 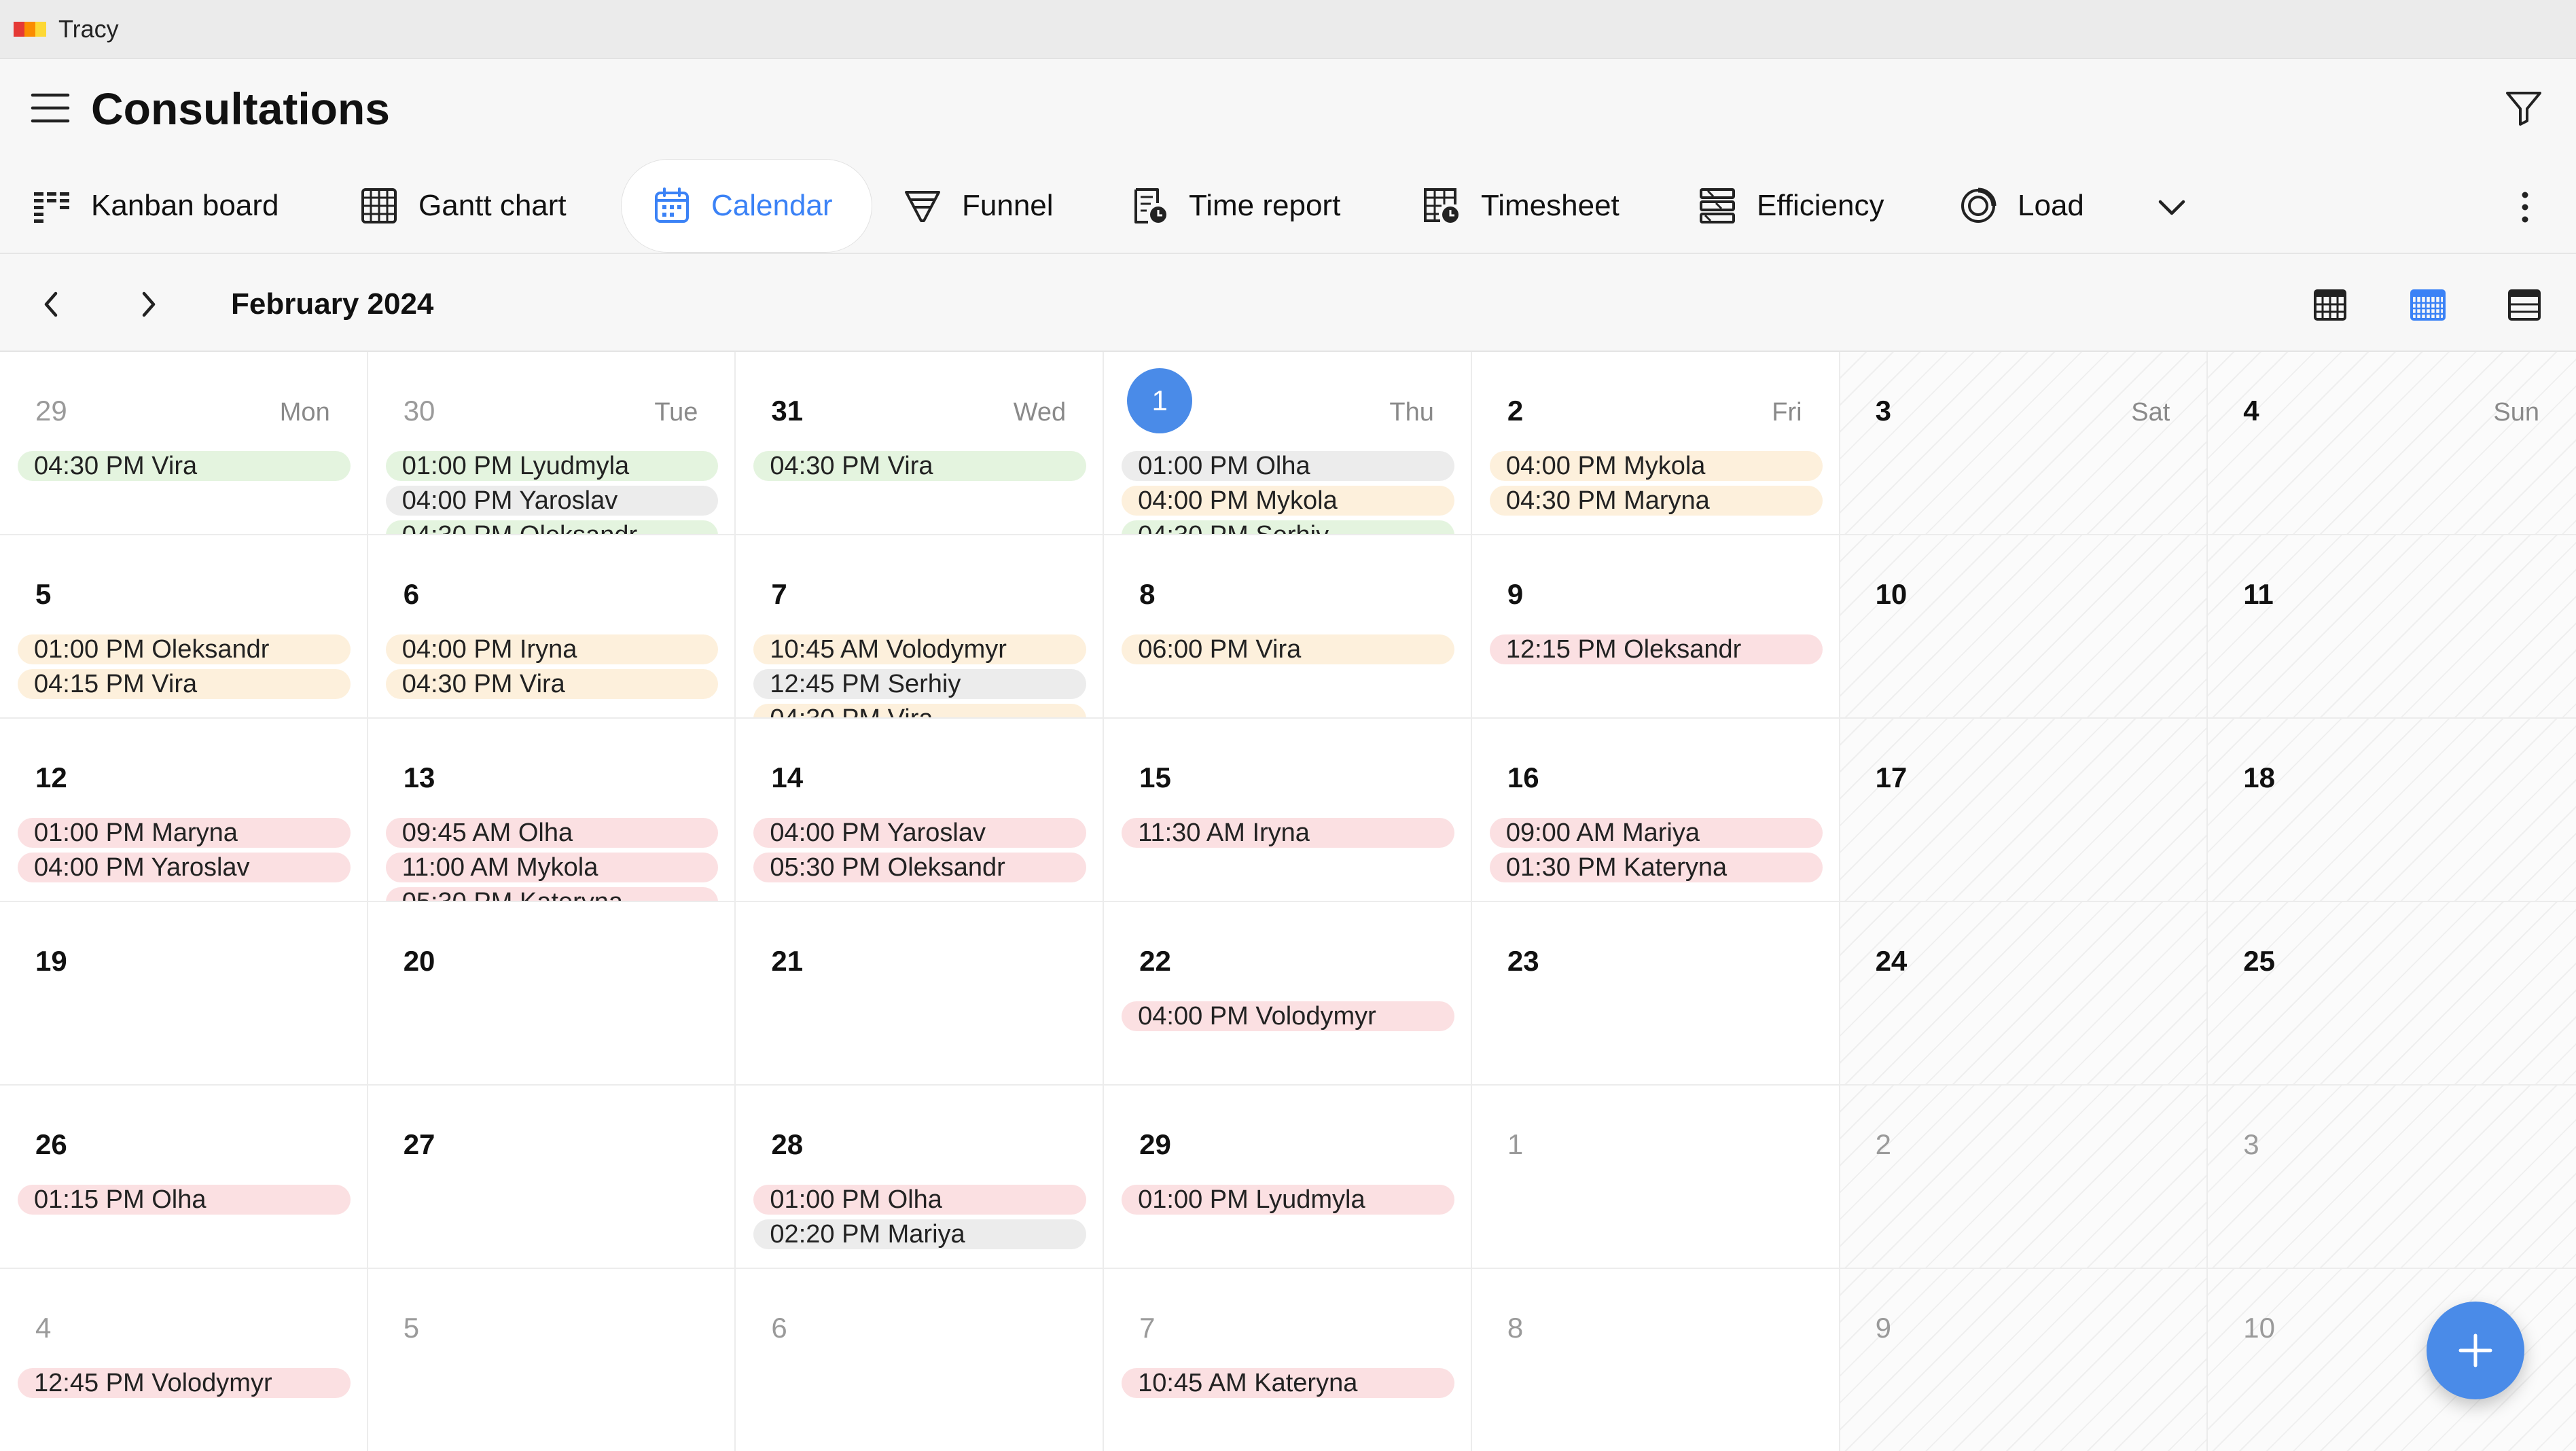 What do you see at coordinates (1655, 1177) in the screenshot?
I see `calendar-day-cell: 1` at bounding box center [1655, 1177].